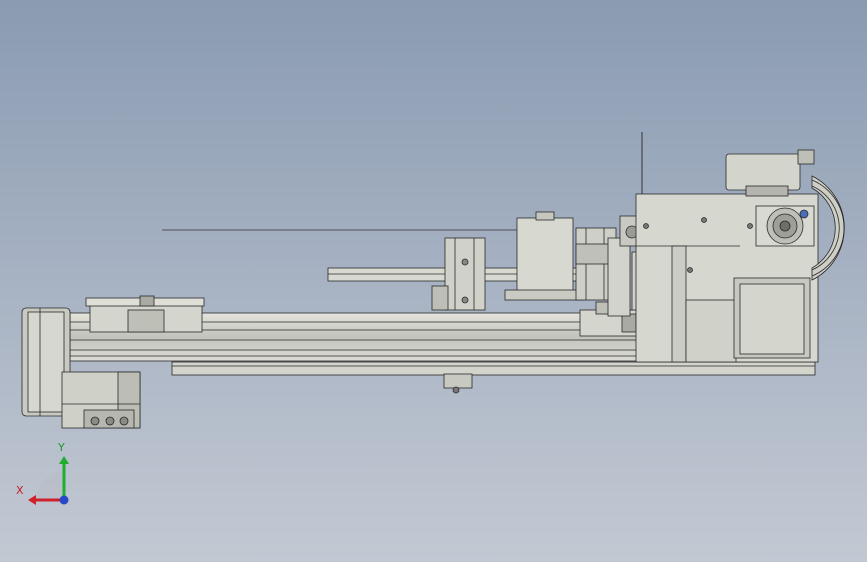 The height and width of the screenshot is (562, 867). Describe the element at coordinates (545, 255) in the screenshot. I see `center-block` at that location.